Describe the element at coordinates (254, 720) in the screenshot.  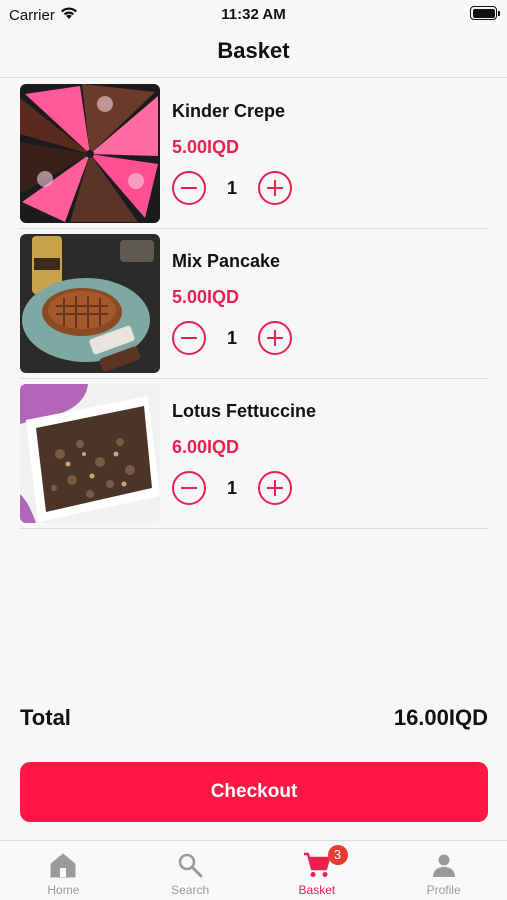
I see `total-row: Total 16.00IQD` at that location.